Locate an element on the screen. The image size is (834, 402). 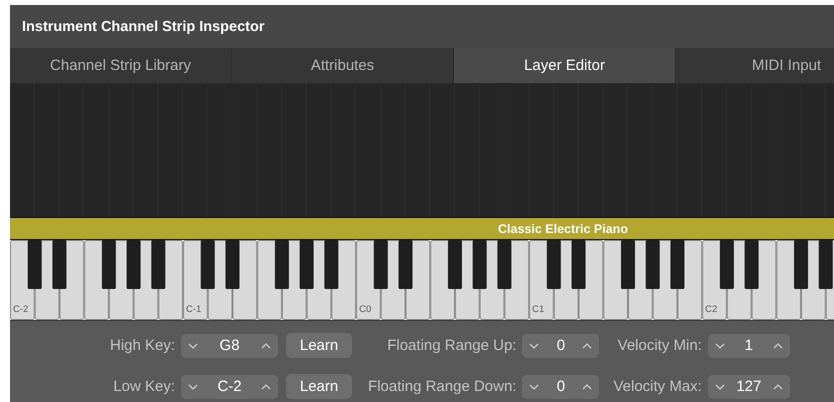
stepper-field: G8 is located at coordinates (229, 346).